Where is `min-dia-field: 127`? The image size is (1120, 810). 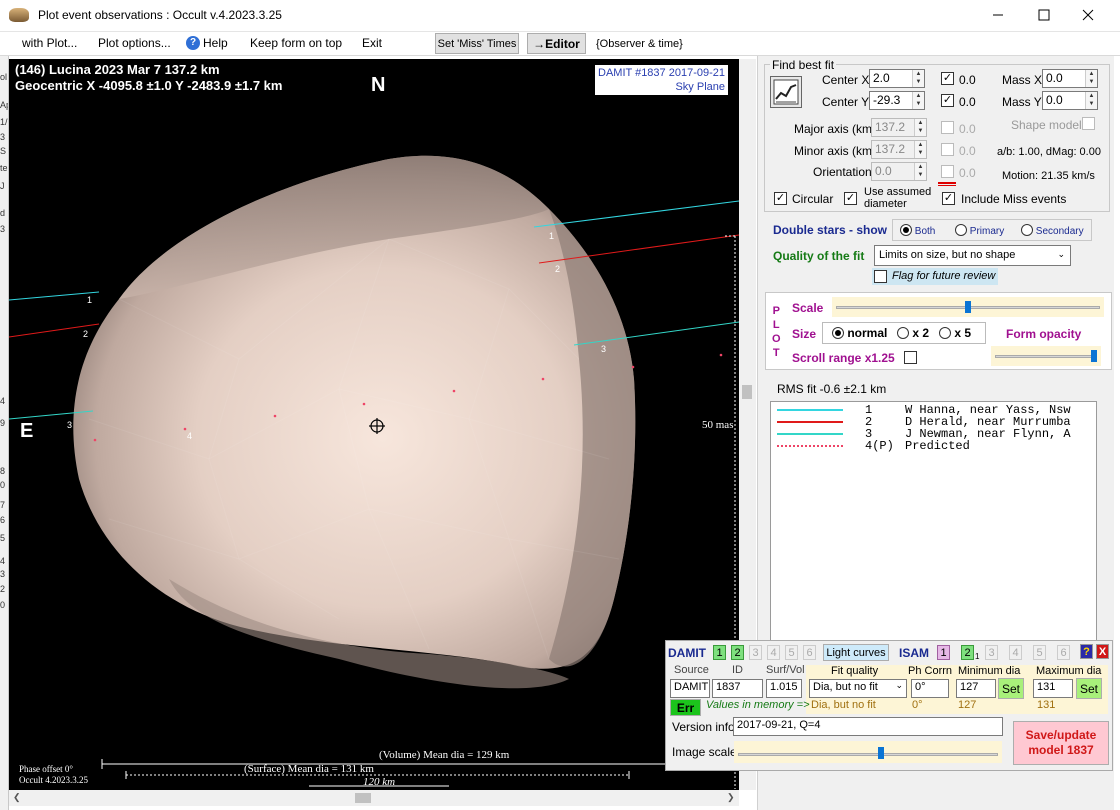
min-dia-field: 127 is located at coordinates (976, 688).